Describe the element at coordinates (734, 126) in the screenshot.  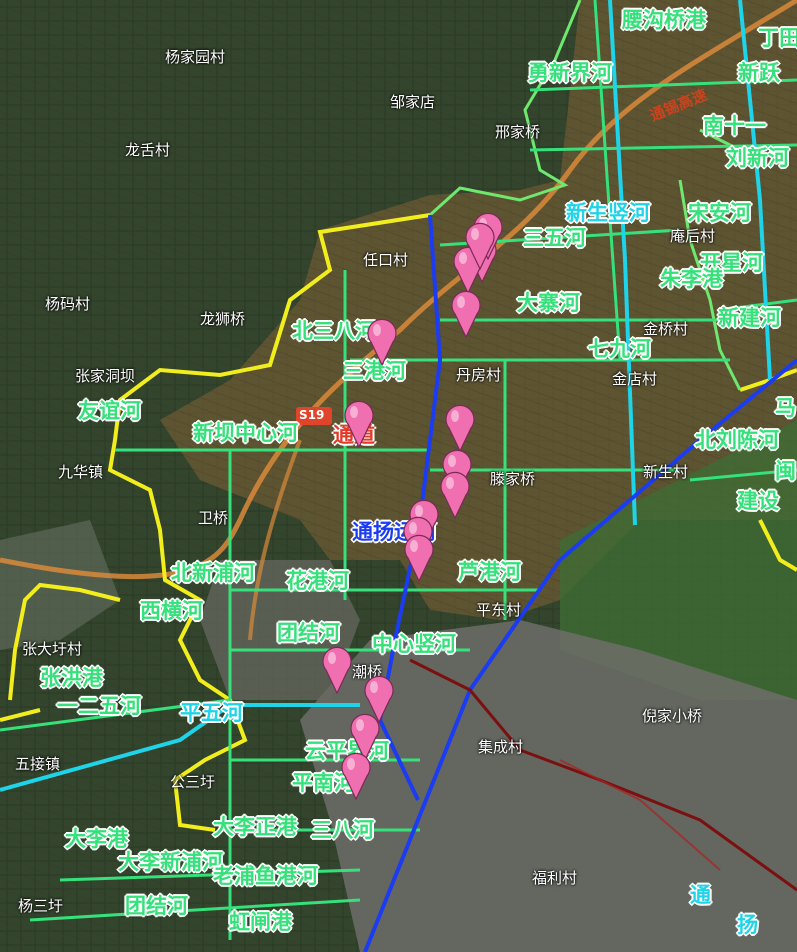
I see `river-label: 南十一` at that location.